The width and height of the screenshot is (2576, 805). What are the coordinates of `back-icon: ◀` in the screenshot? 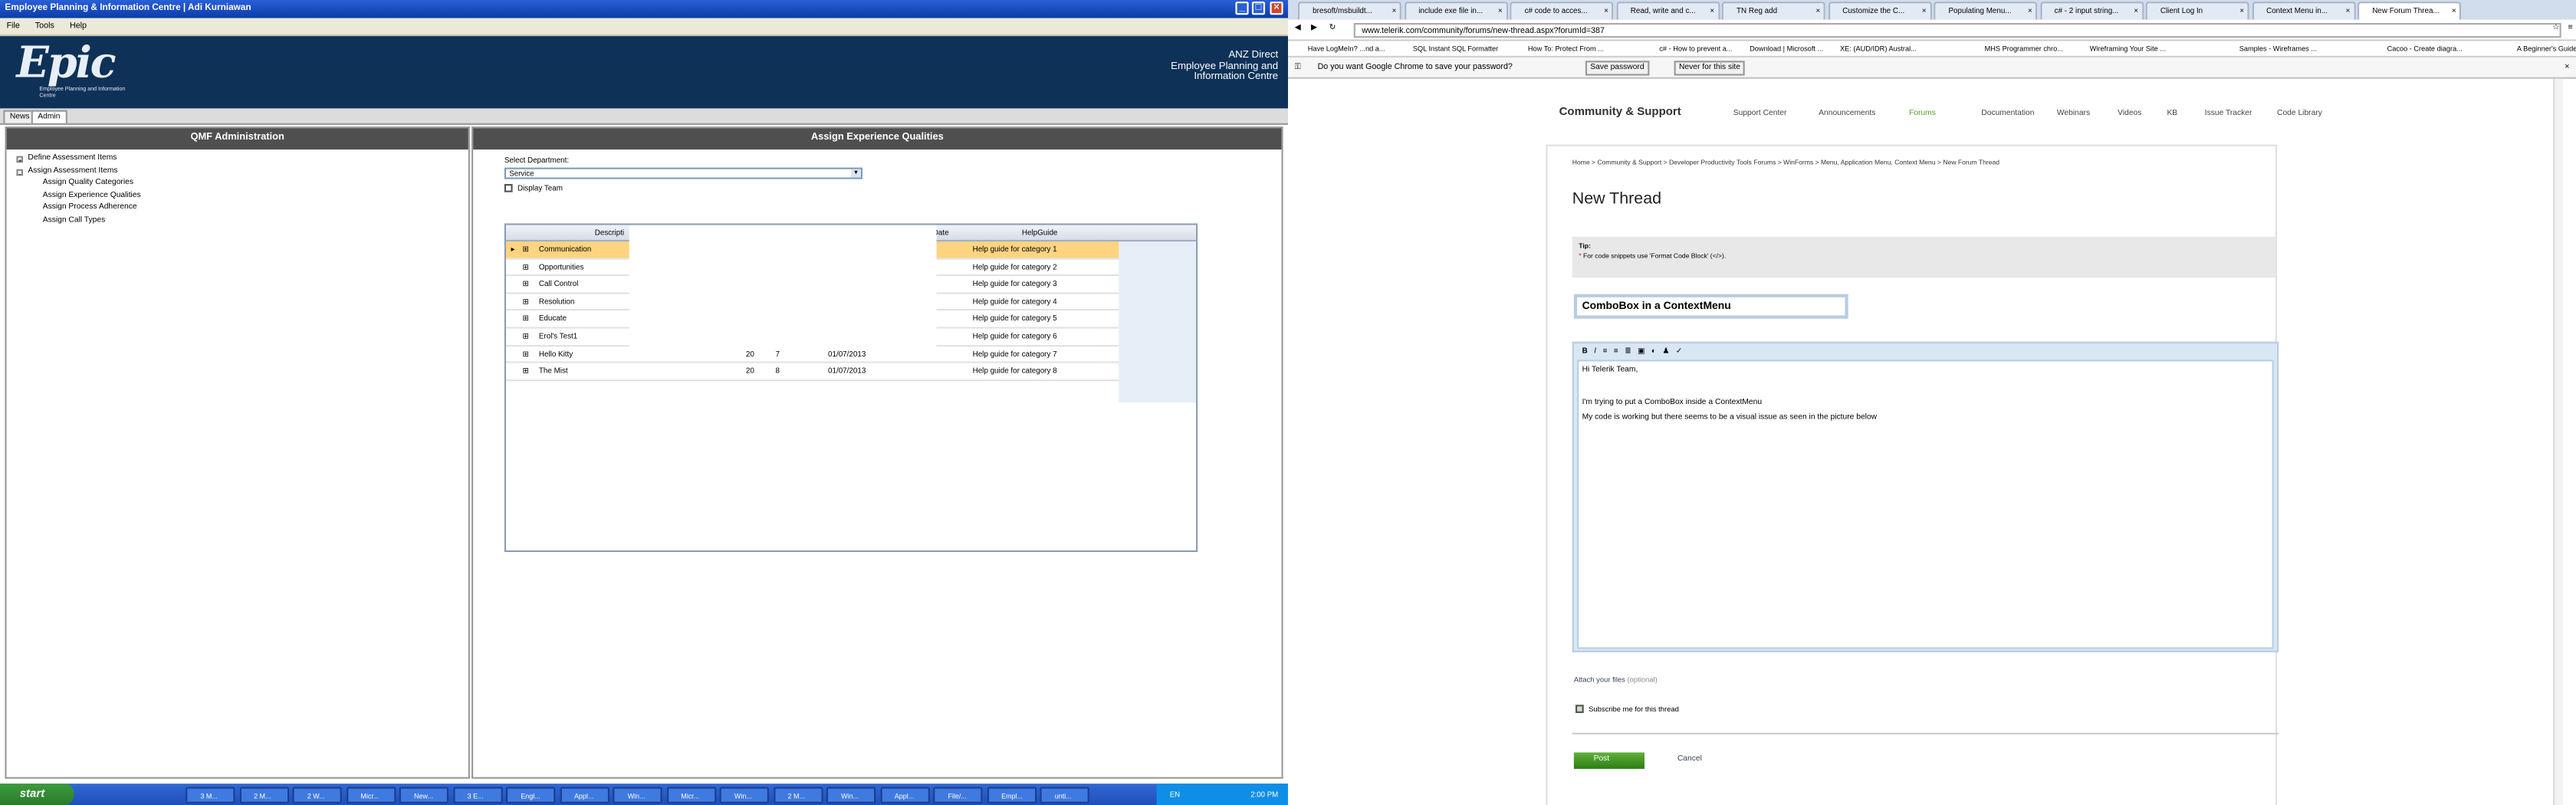 It's located at (1298, 28).